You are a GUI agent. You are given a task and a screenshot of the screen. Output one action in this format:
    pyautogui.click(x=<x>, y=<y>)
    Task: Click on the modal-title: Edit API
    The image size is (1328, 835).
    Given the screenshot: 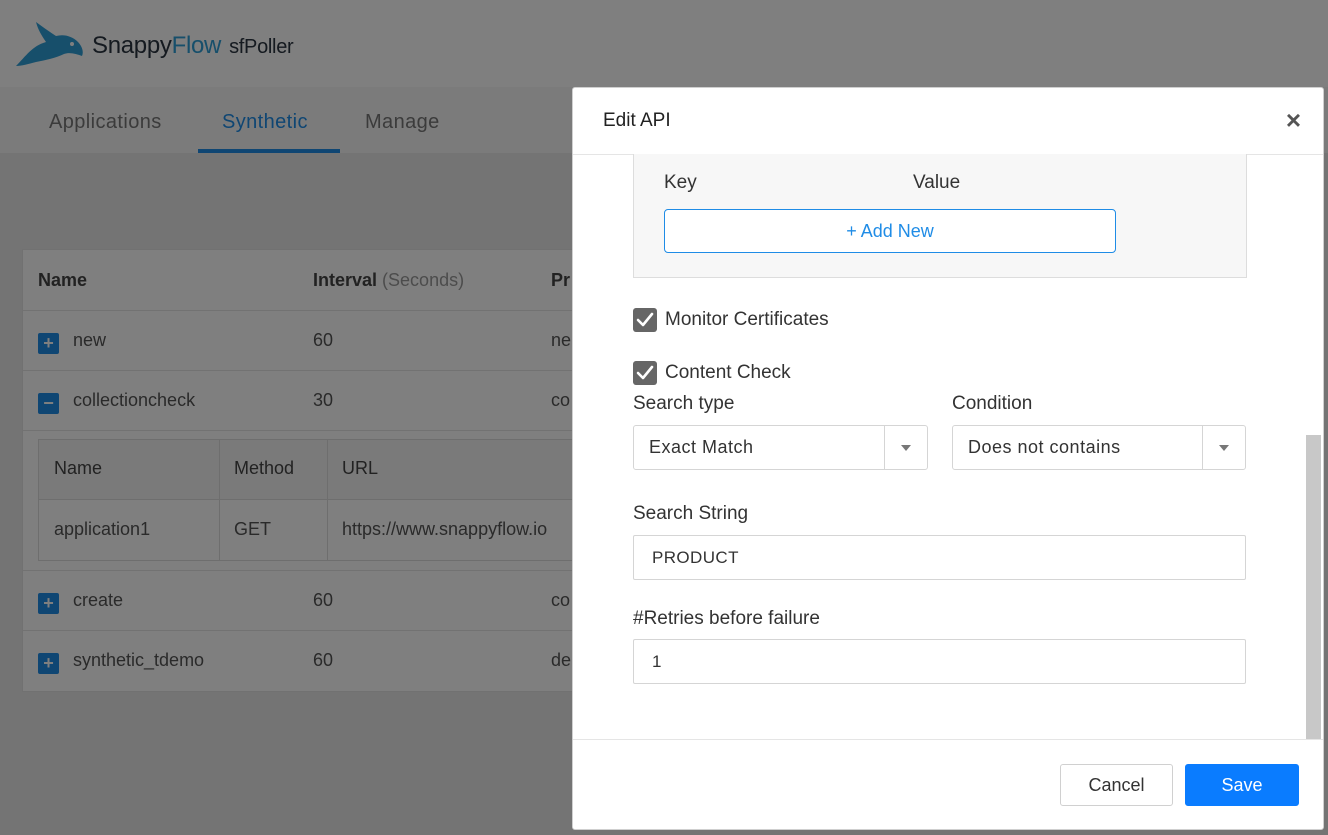 What is the action you would take?
    pyautogui.click(x=637, y=120)
    